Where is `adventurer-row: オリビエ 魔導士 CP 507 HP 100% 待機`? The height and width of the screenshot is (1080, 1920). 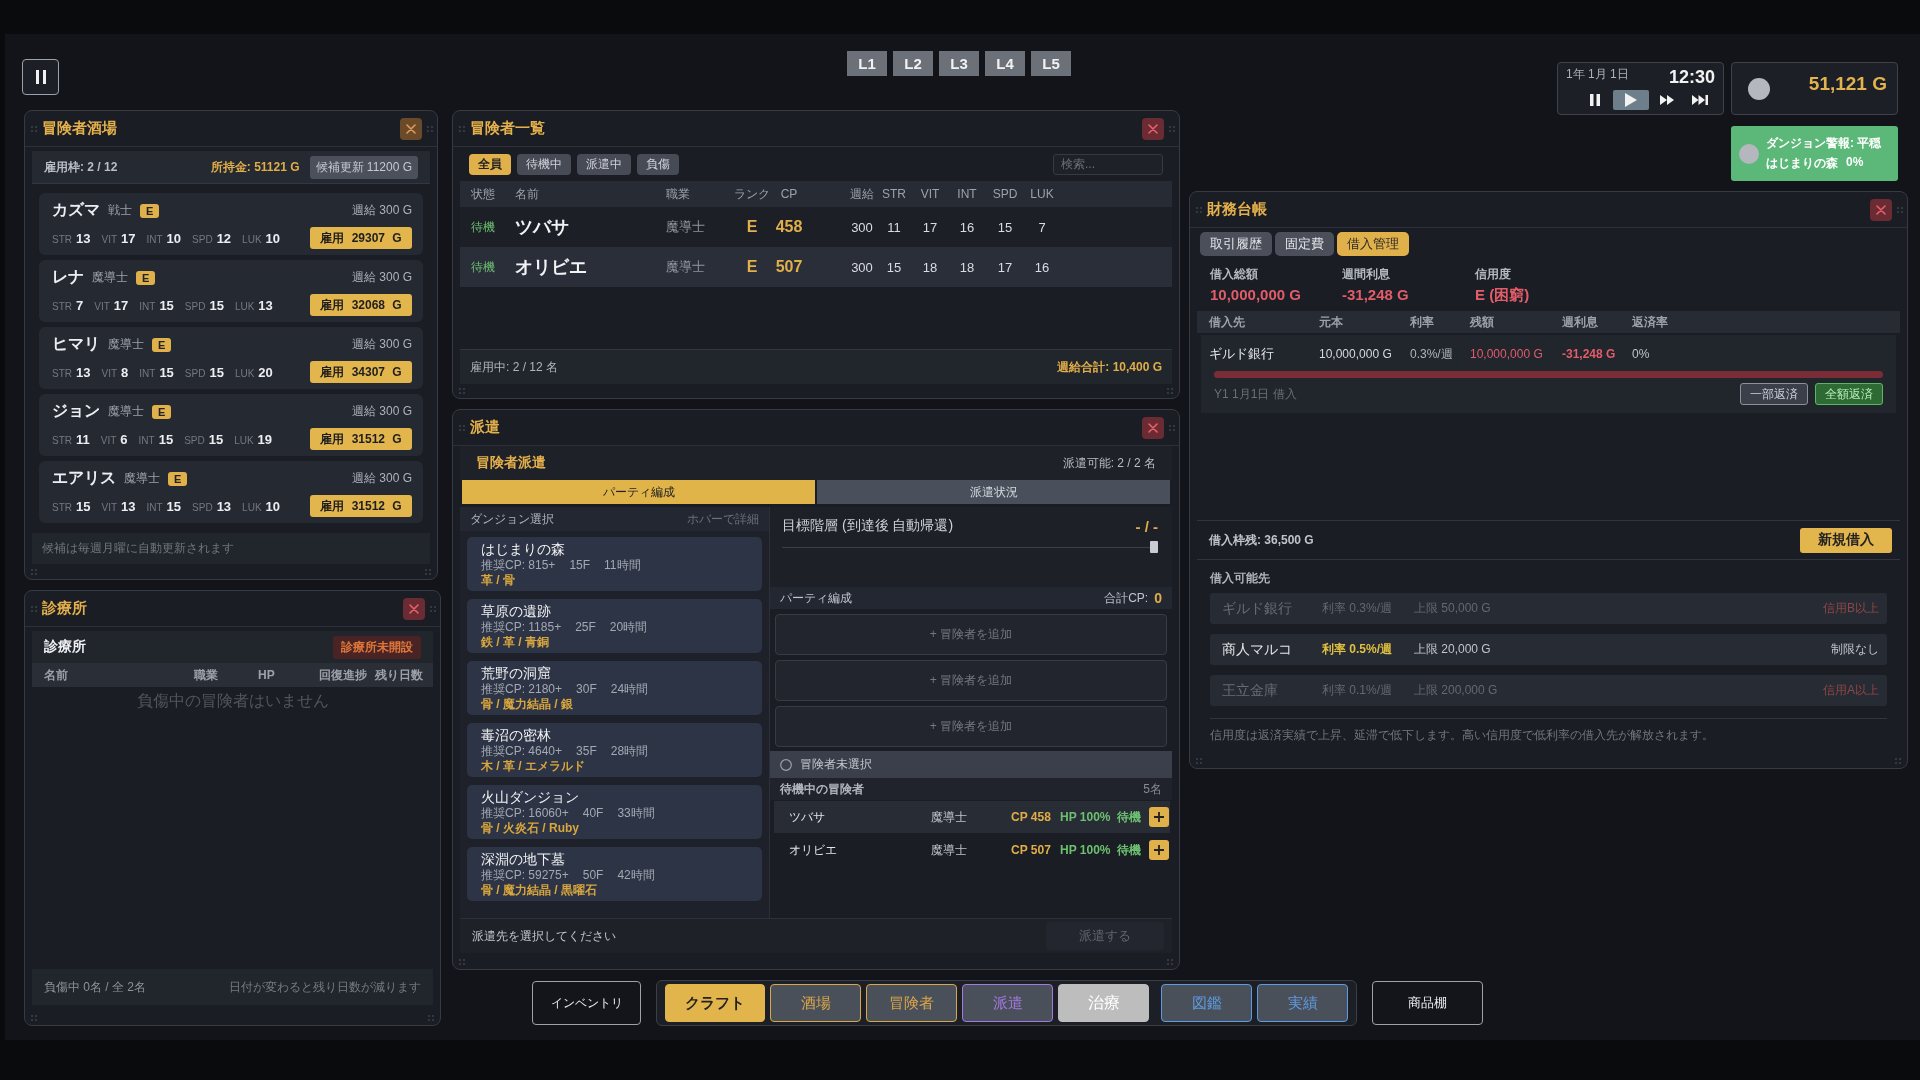 adventurer-row: オリビエ 魔導士 CP 507 HP 100% 待機 is located at coordinates (972, 850).